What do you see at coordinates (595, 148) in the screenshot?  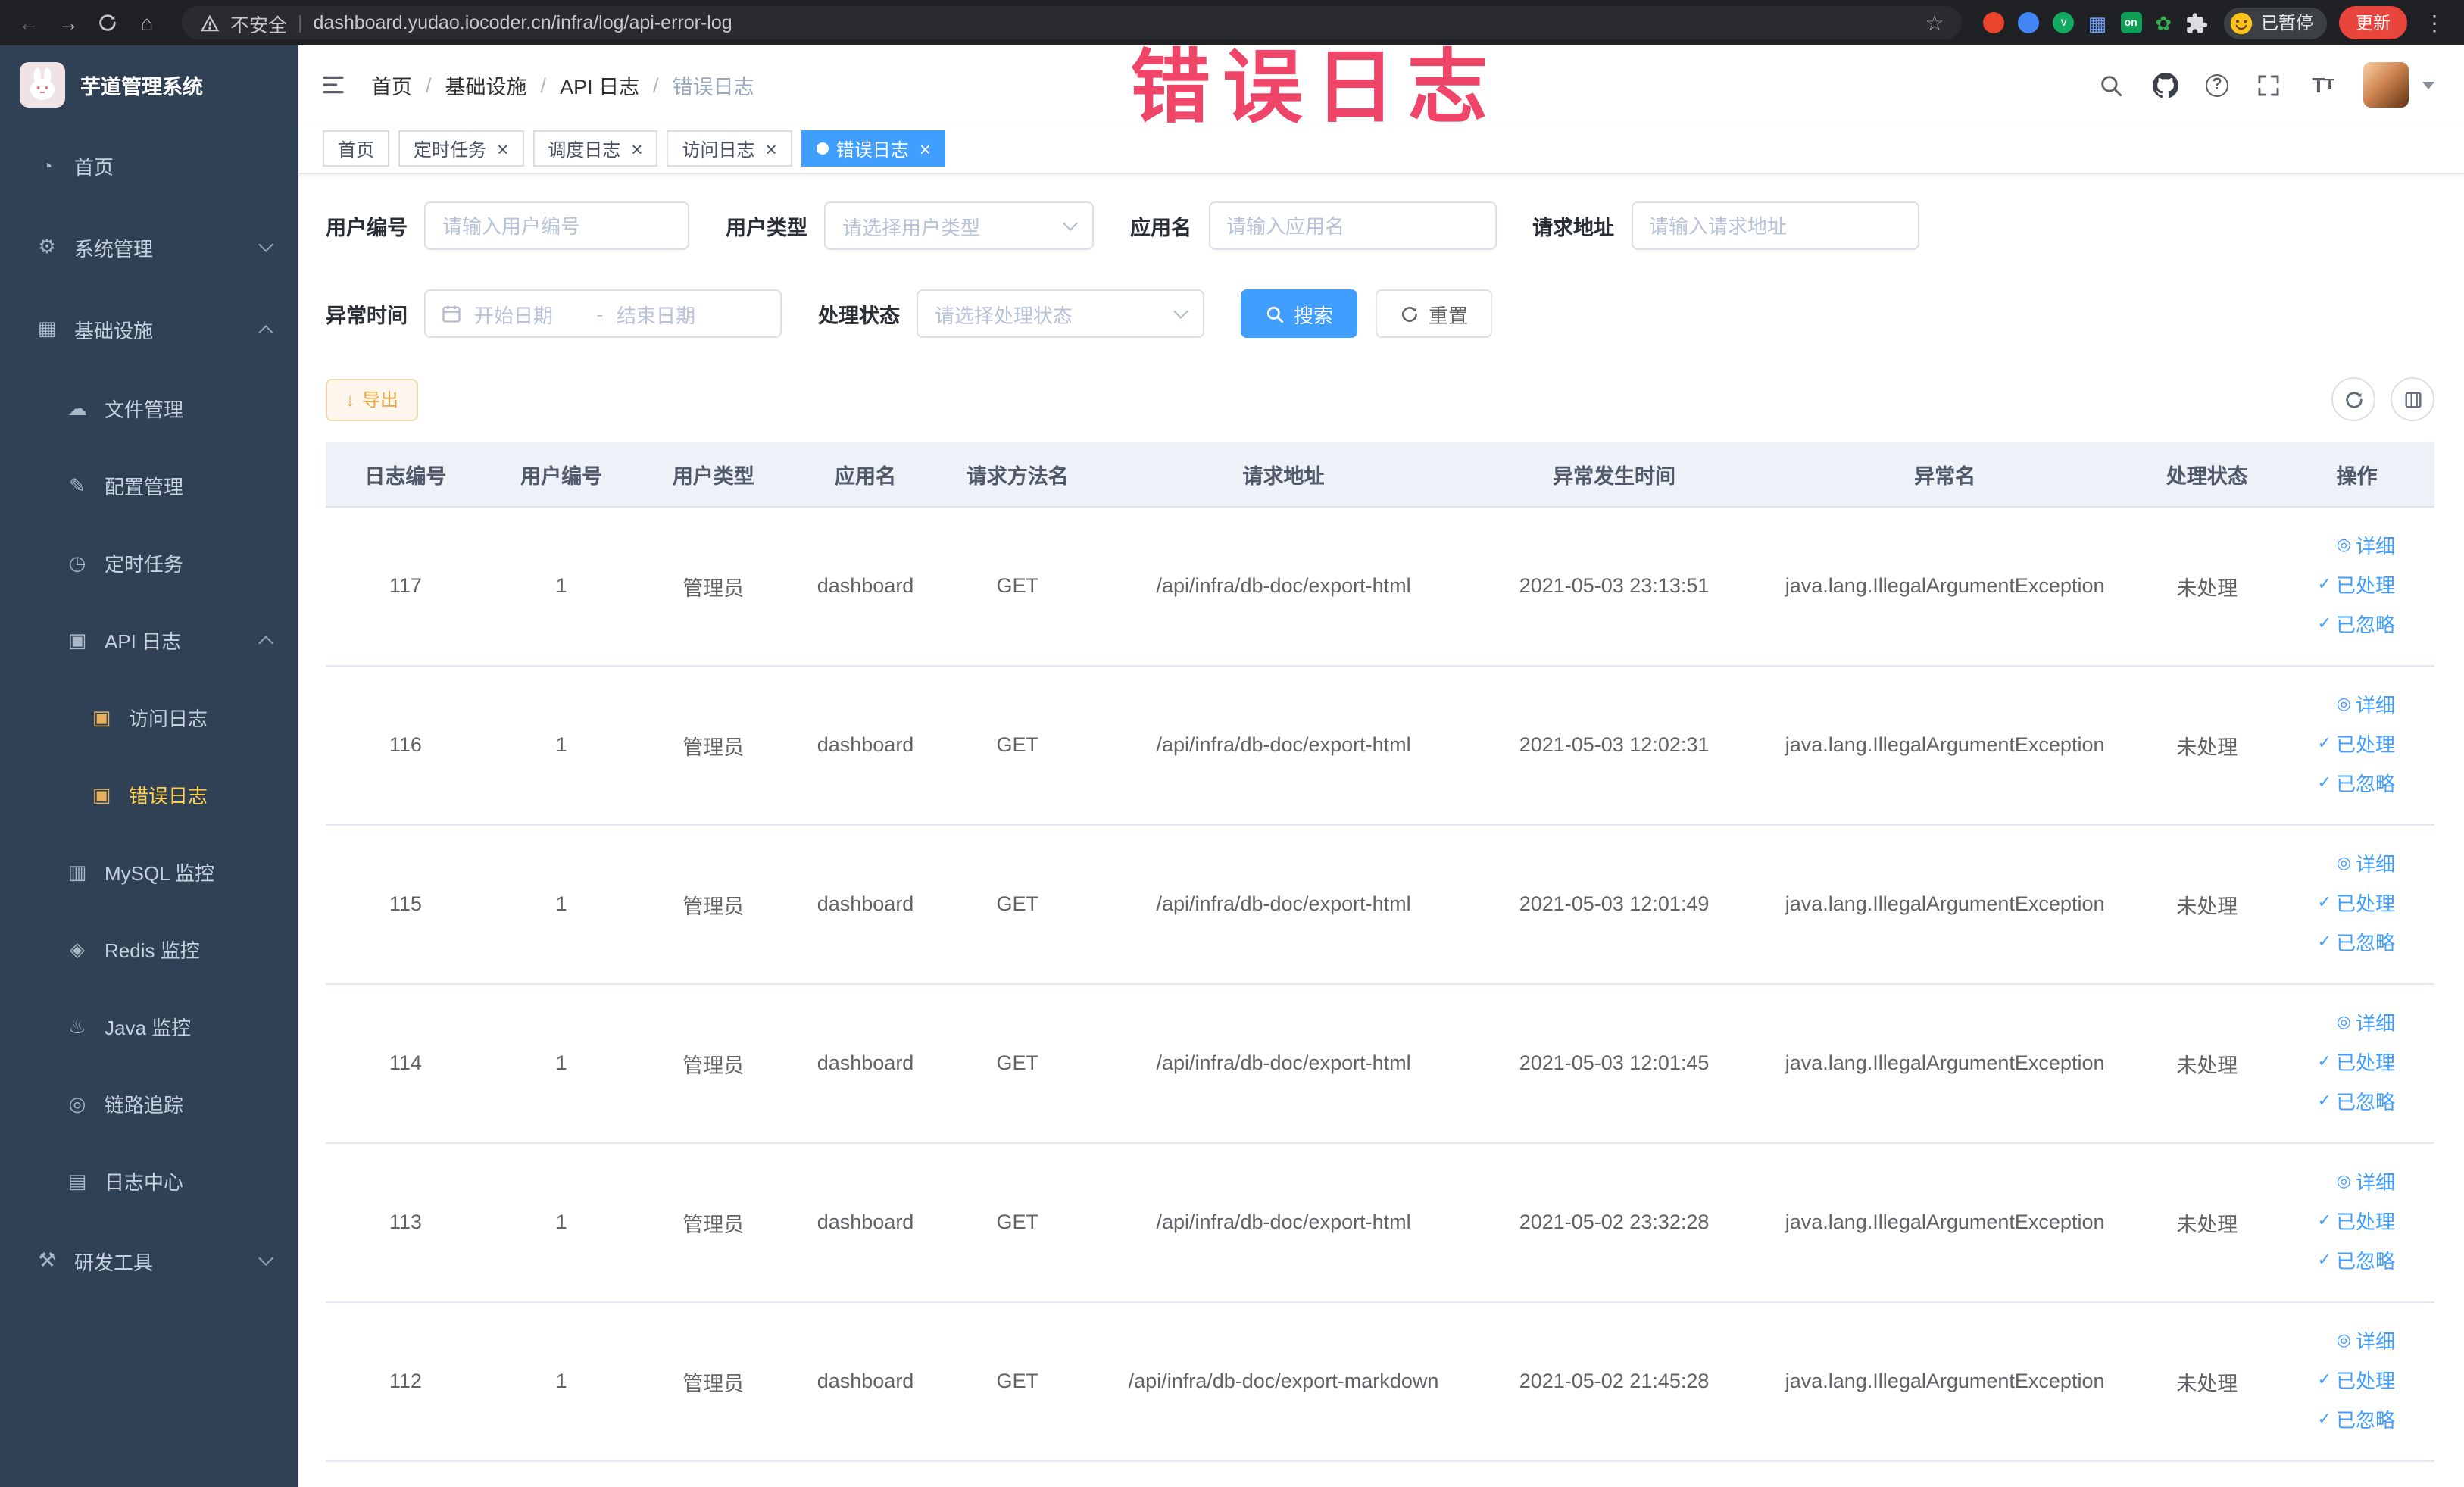 I see `tab-schedule-log: 调度日志 ×` at bounding box center [595, 148].